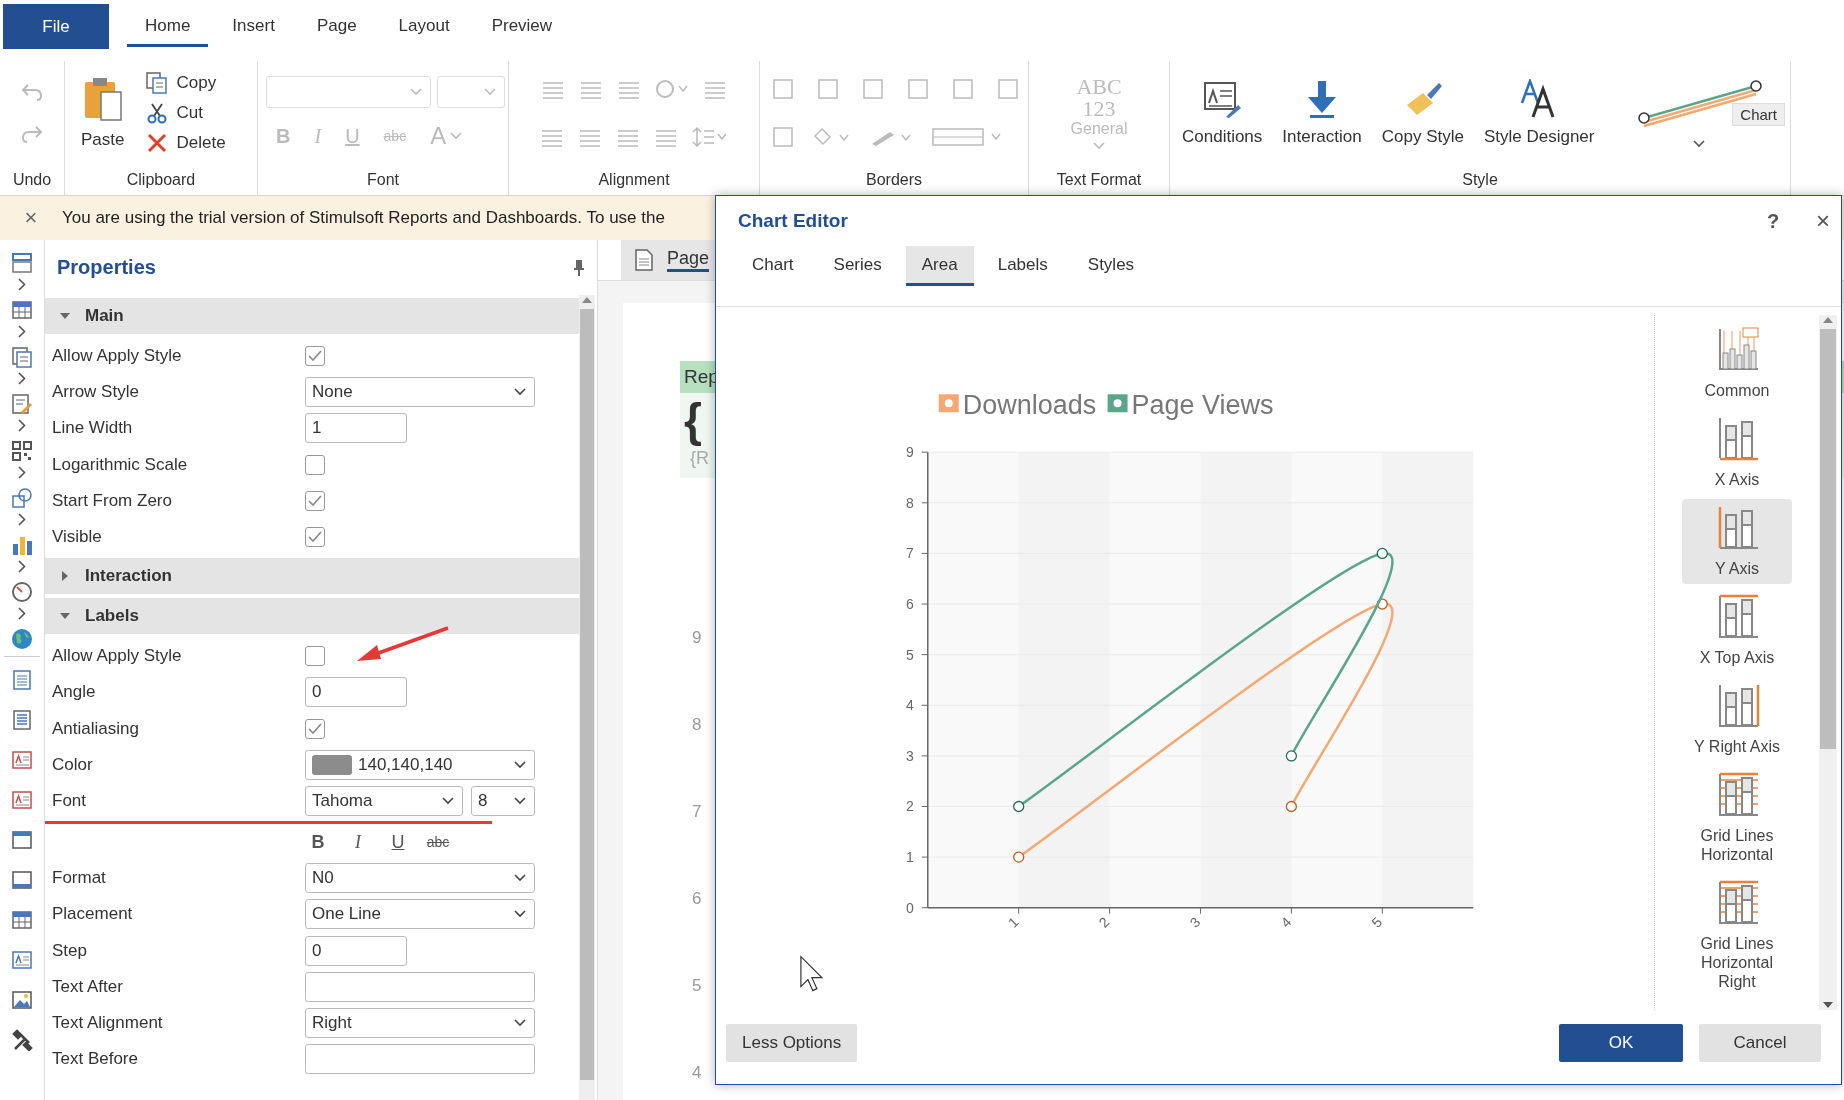 The image size is (1844, 1100). I want to click on line-spacing-icon, so click(710, 137).